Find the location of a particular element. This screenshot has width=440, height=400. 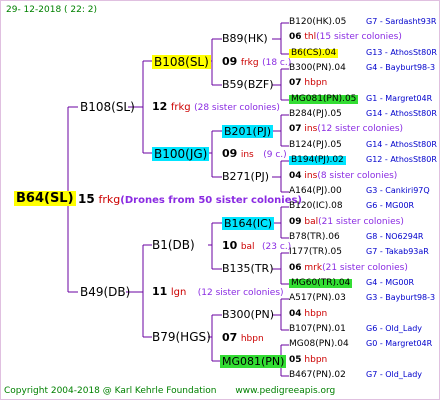

leaf-origin-2: G13 - AthosSt80R is located at coordinates (401, 52).